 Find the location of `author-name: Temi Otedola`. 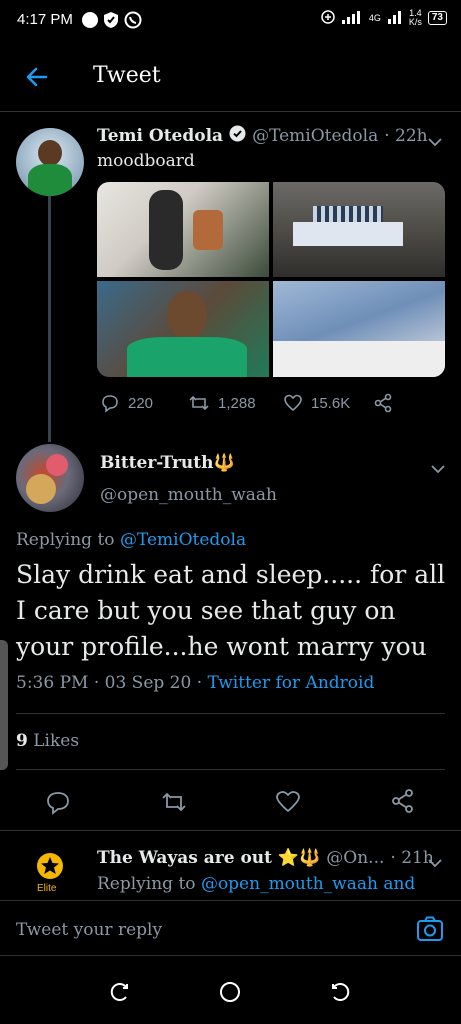

author-name: Temi Otedola is located at coordinates (160, 136).